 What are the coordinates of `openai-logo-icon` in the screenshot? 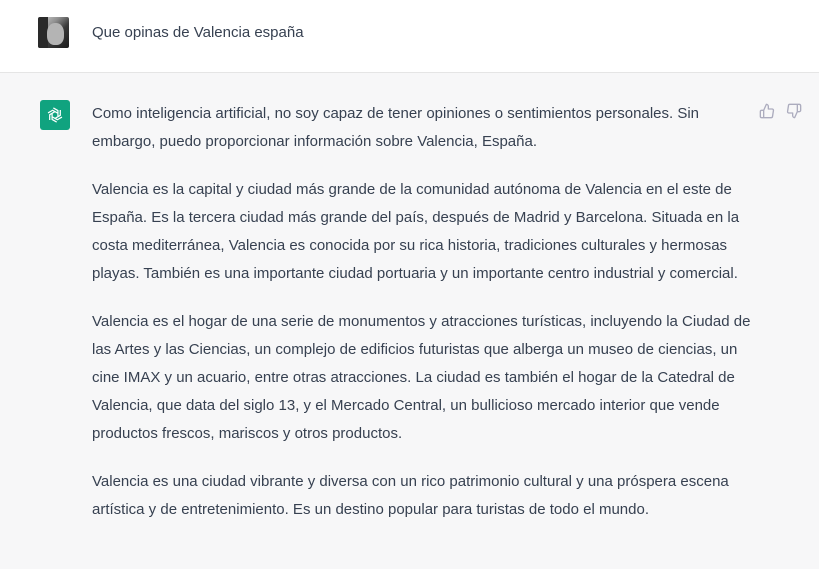 It's located at (55, 115).